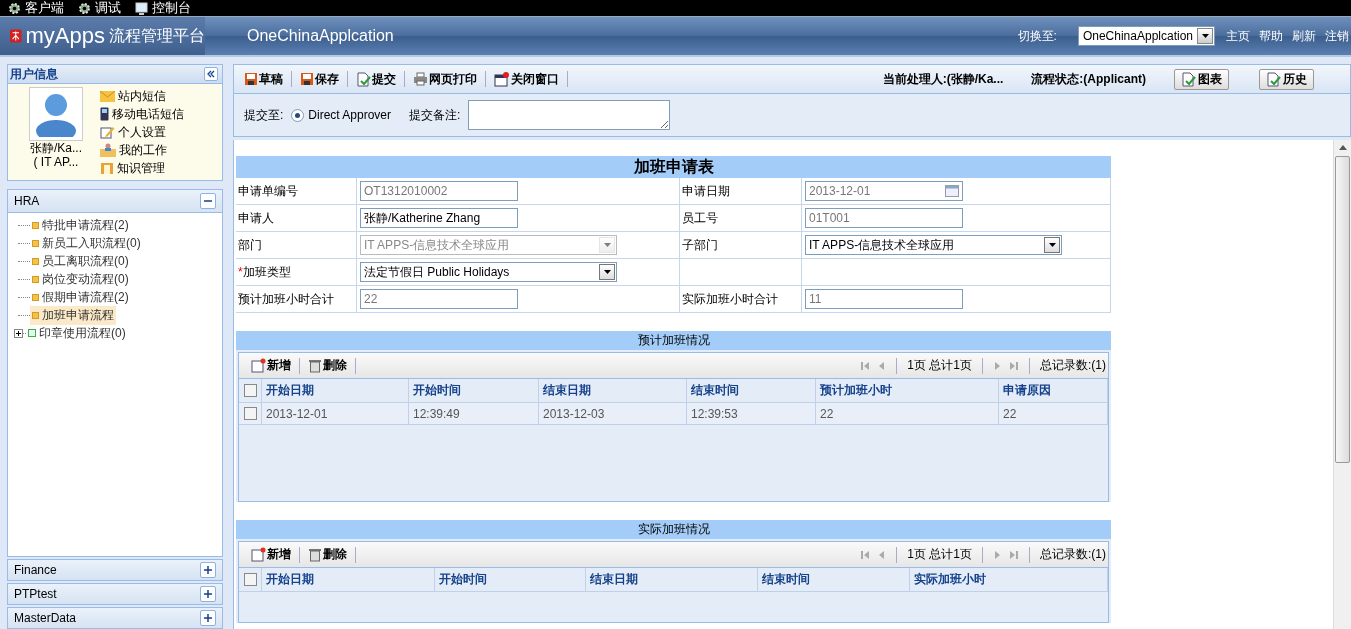  What do you see at coordinates (142, 114) in the screenshot?
I see `user-link: 移动电话短信` at bounding box center [142, 114].